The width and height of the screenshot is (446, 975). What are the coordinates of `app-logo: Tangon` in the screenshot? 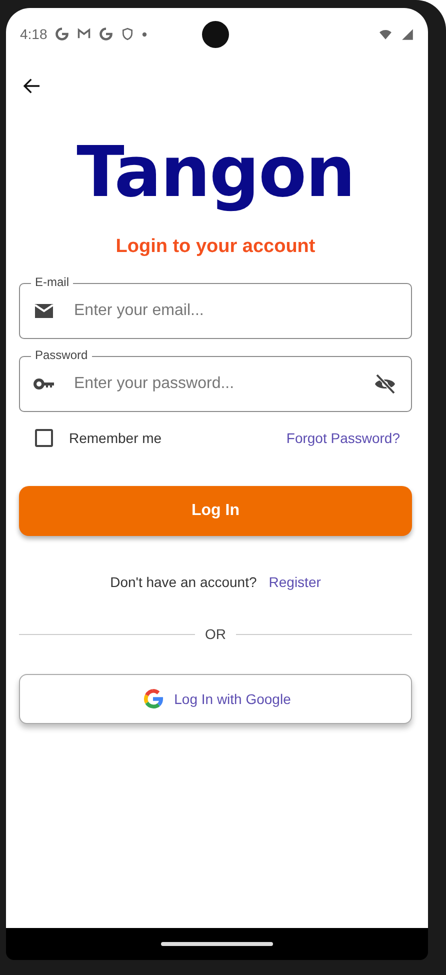 It's located at (216, 172).